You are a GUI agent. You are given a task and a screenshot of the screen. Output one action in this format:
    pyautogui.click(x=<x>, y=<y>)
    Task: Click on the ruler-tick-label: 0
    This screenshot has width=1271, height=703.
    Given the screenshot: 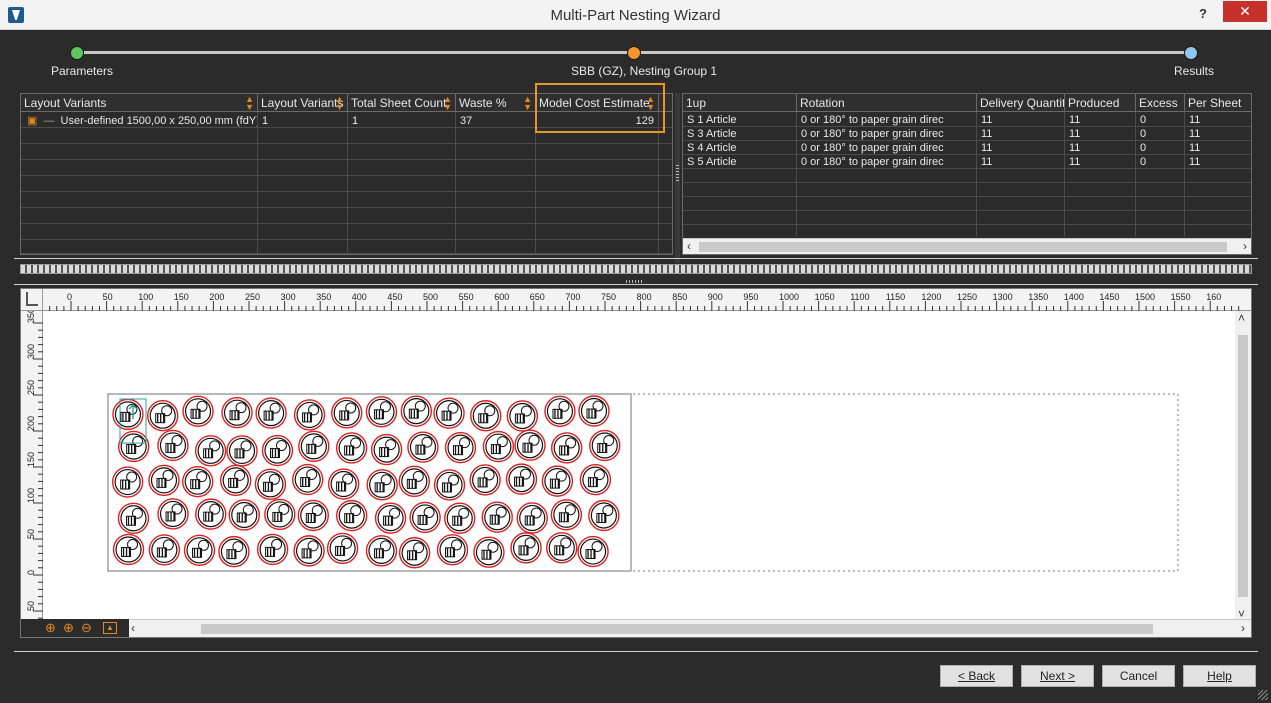 What is the action you would take?
    pyautogui.click(x=31, y=572)
    